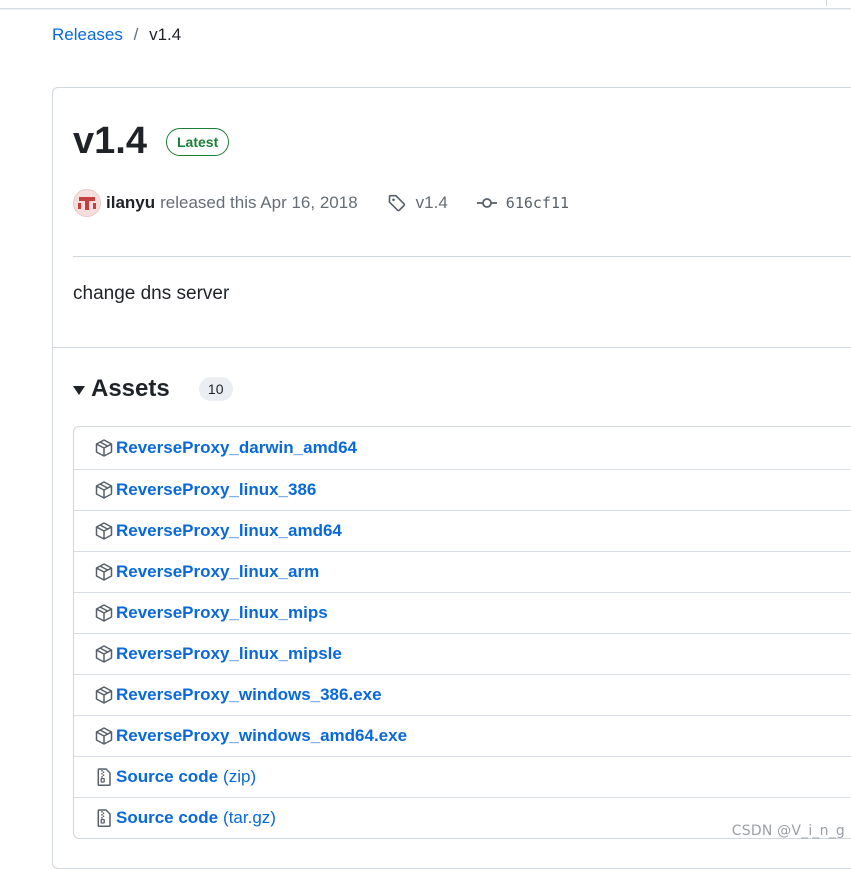  What do you see at coordinates (425, 4) in the screenshot?
I see `top-border` at bounding box center [425, 4].